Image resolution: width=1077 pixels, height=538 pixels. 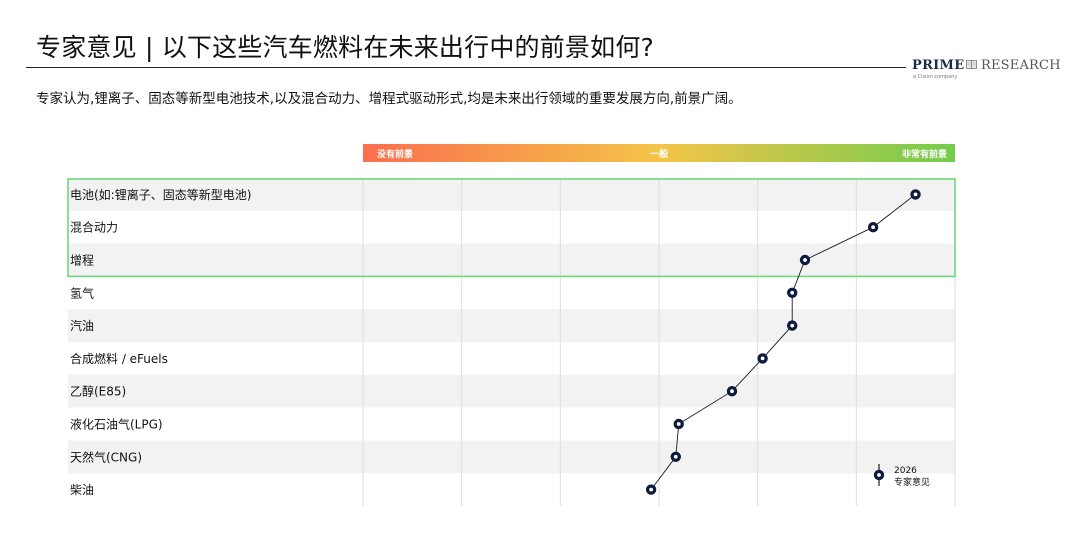 I want to click on category-label: 乙醇(E85), so click(x=98, y=391).